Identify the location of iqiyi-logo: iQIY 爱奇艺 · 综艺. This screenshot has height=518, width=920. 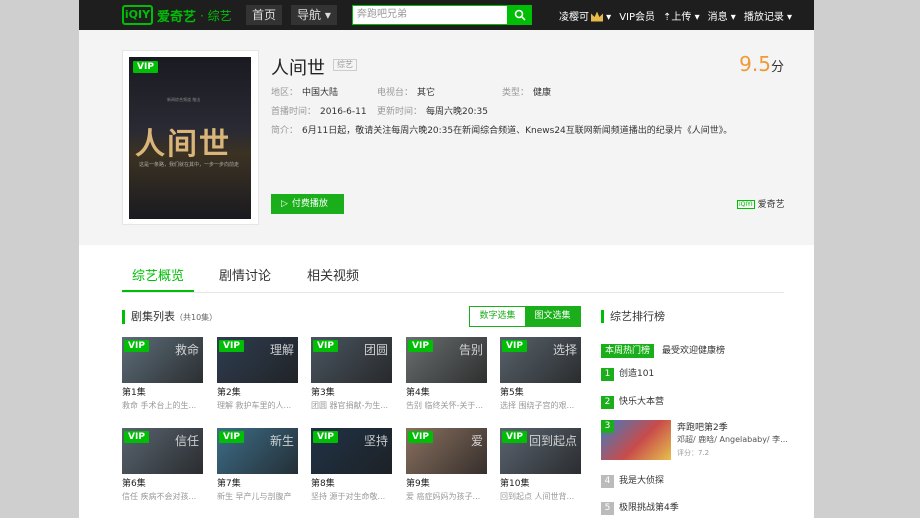
(177, 15).